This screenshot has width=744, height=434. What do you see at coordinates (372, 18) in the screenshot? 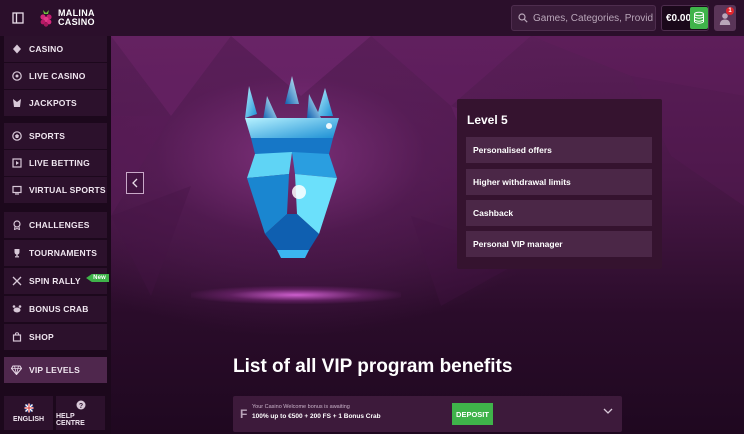
I see `top-bar: MALINA CASINO €0.00 1` at bounding box center [372, 18].